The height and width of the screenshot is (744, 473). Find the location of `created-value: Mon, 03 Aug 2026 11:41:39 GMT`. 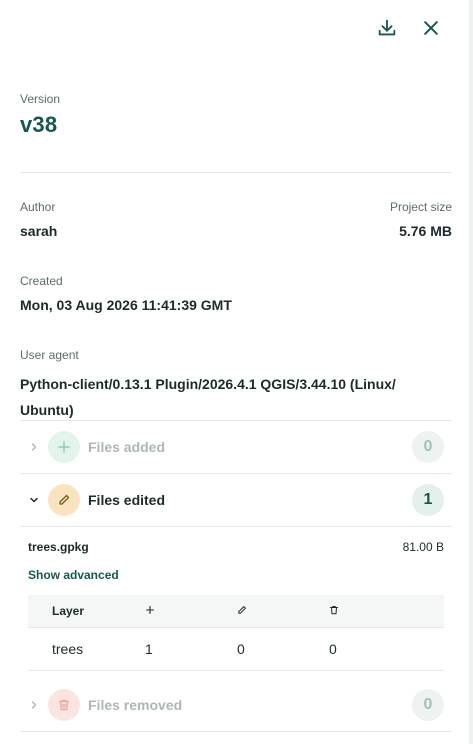

created-value: Mon, 03 Aug 2026 11:41:39 GMT is located at coordinates (126, 305).